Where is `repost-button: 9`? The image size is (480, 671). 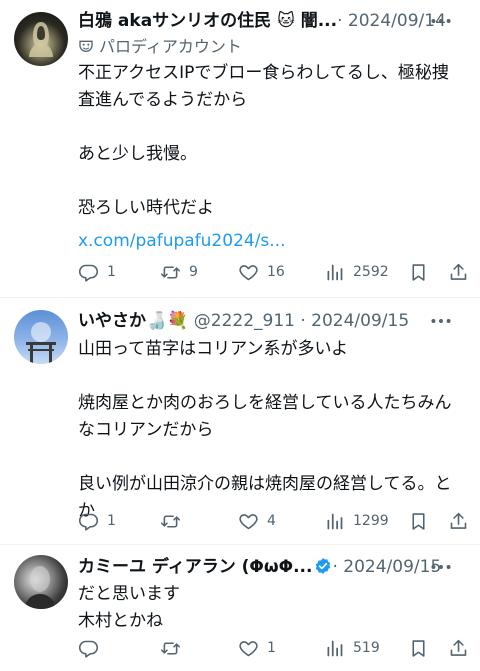
repost-button: 9 is located at coordinates (179, 272).